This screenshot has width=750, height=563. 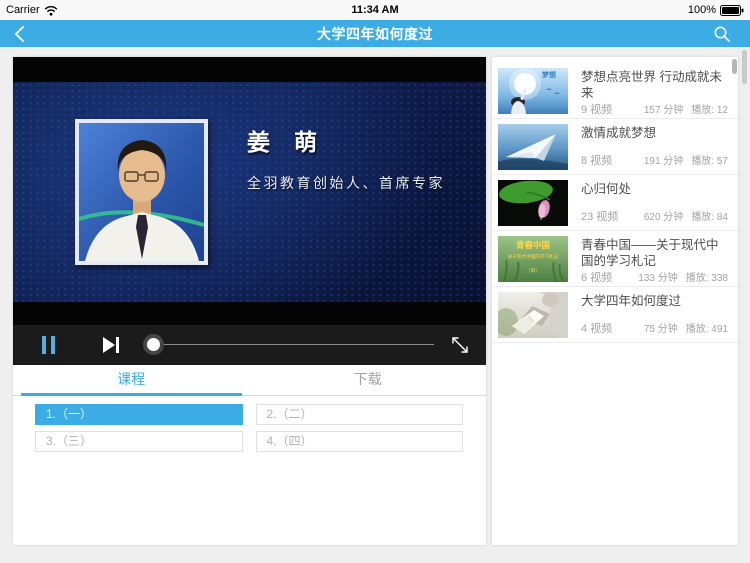 I want to click on battery-icon, so click(x=732, y=10).